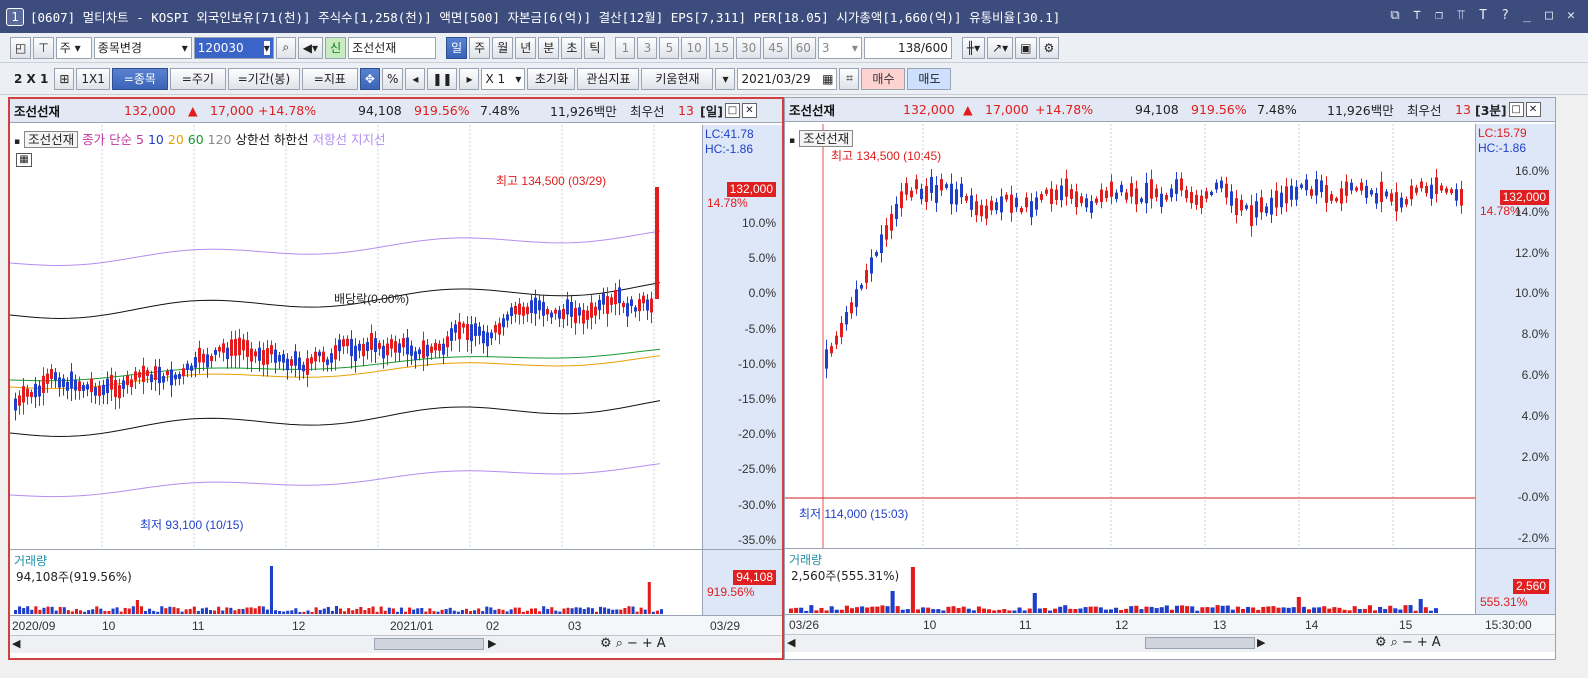 Image resolution: width=1588 pixels, height=678 pixels. Describe the element at coordinates (196, 139) in the screenshot. I see `legend-ma60: 60` at that location.